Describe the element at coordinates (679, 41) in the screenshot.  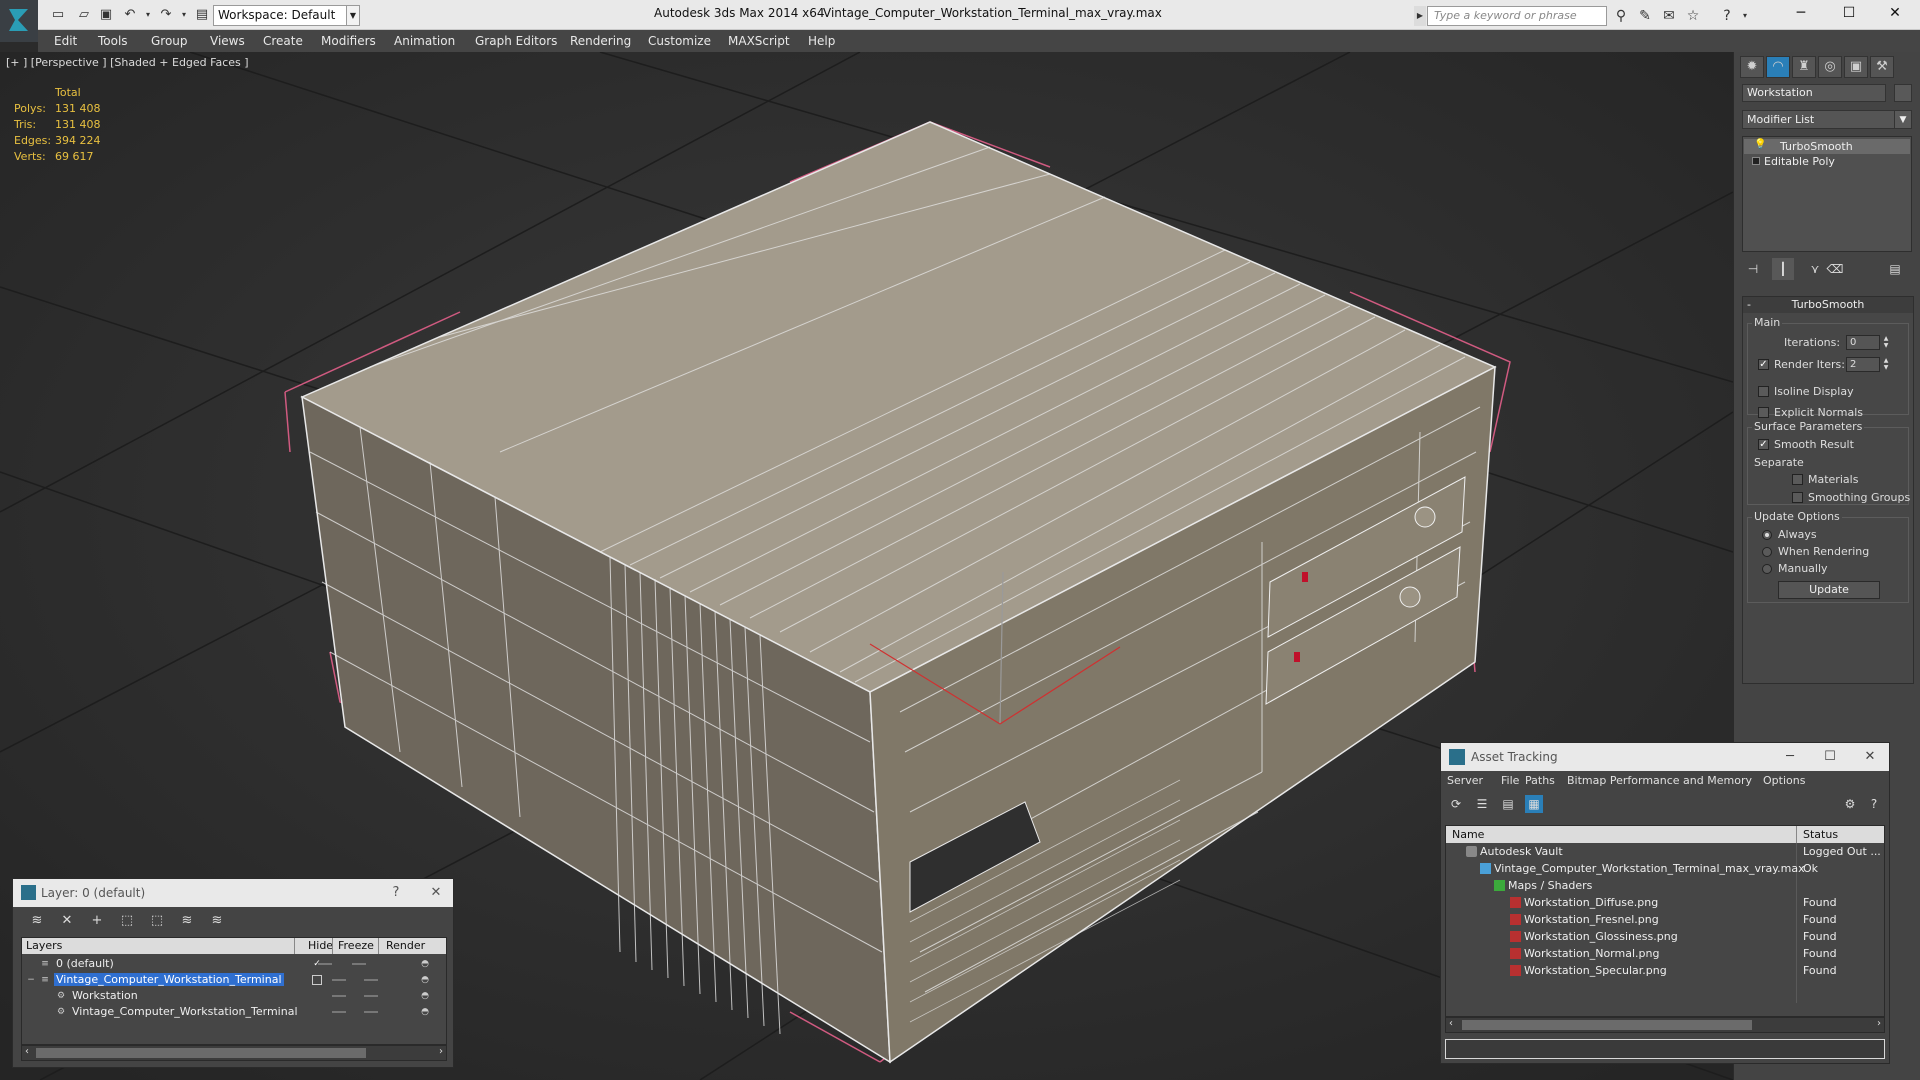
I see `menu-customize: Customize` at that location.